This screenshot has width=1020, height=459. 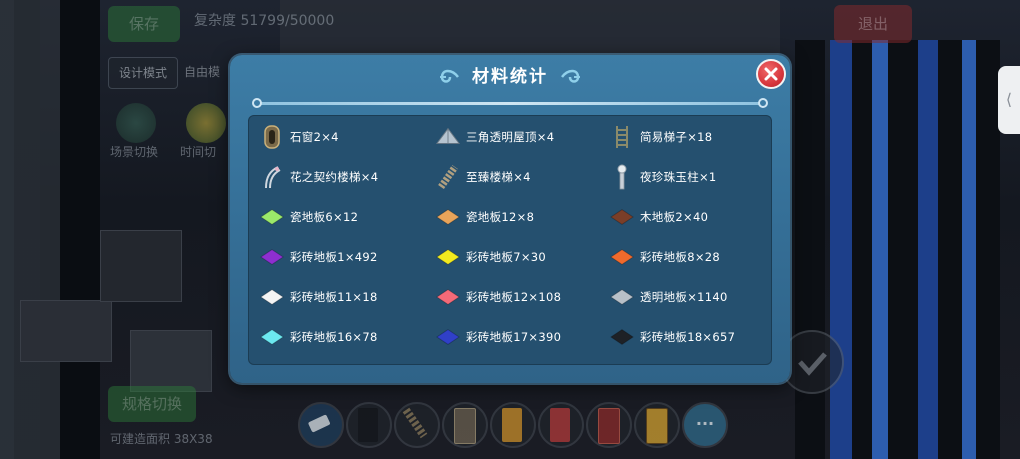 What do you see at coordinates (570, 76) in the screenshot?
I see `title-ornament-right-icon` at bounding box center [570, 76].